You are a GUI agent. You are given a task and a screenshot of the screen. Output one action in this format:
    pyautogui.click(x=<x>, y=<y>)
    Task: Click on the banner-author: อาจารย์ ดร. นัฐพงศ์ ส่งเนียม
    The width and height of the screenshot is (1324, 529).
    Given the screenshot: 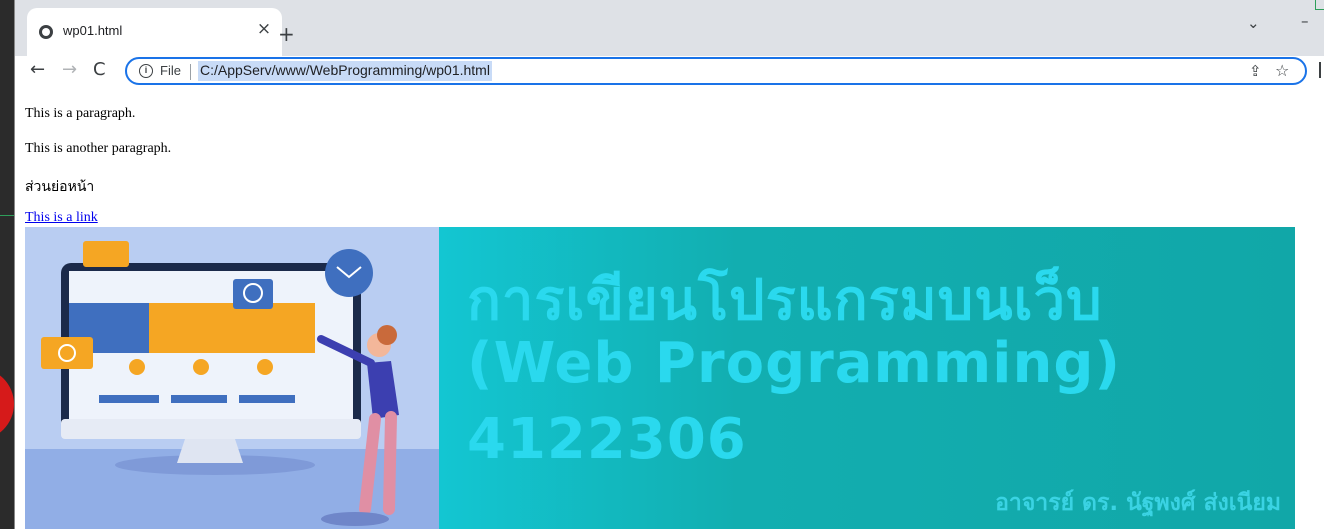 What is the action you would take?
    pyautogui.click(x=1138, y=503)
    